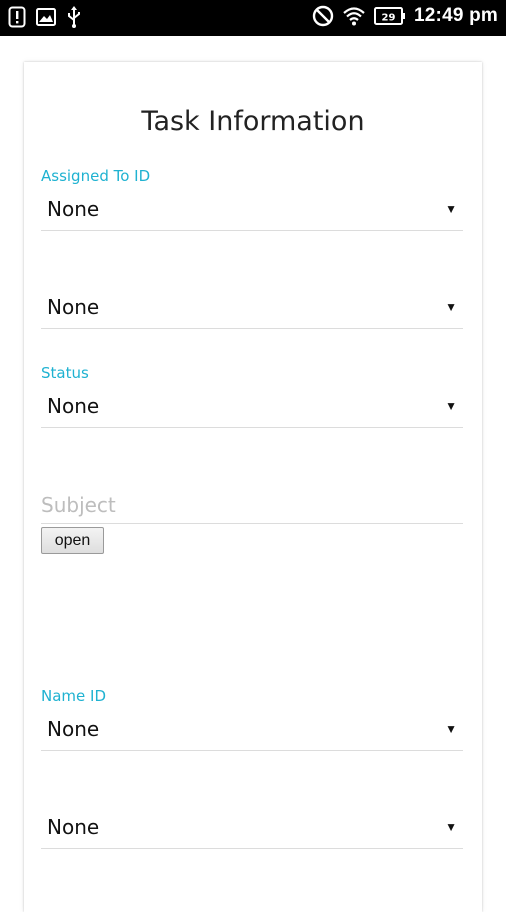 The image size is (506, 912). I want to click on status-bar: 29 12:49 pm, so click(253, 18).